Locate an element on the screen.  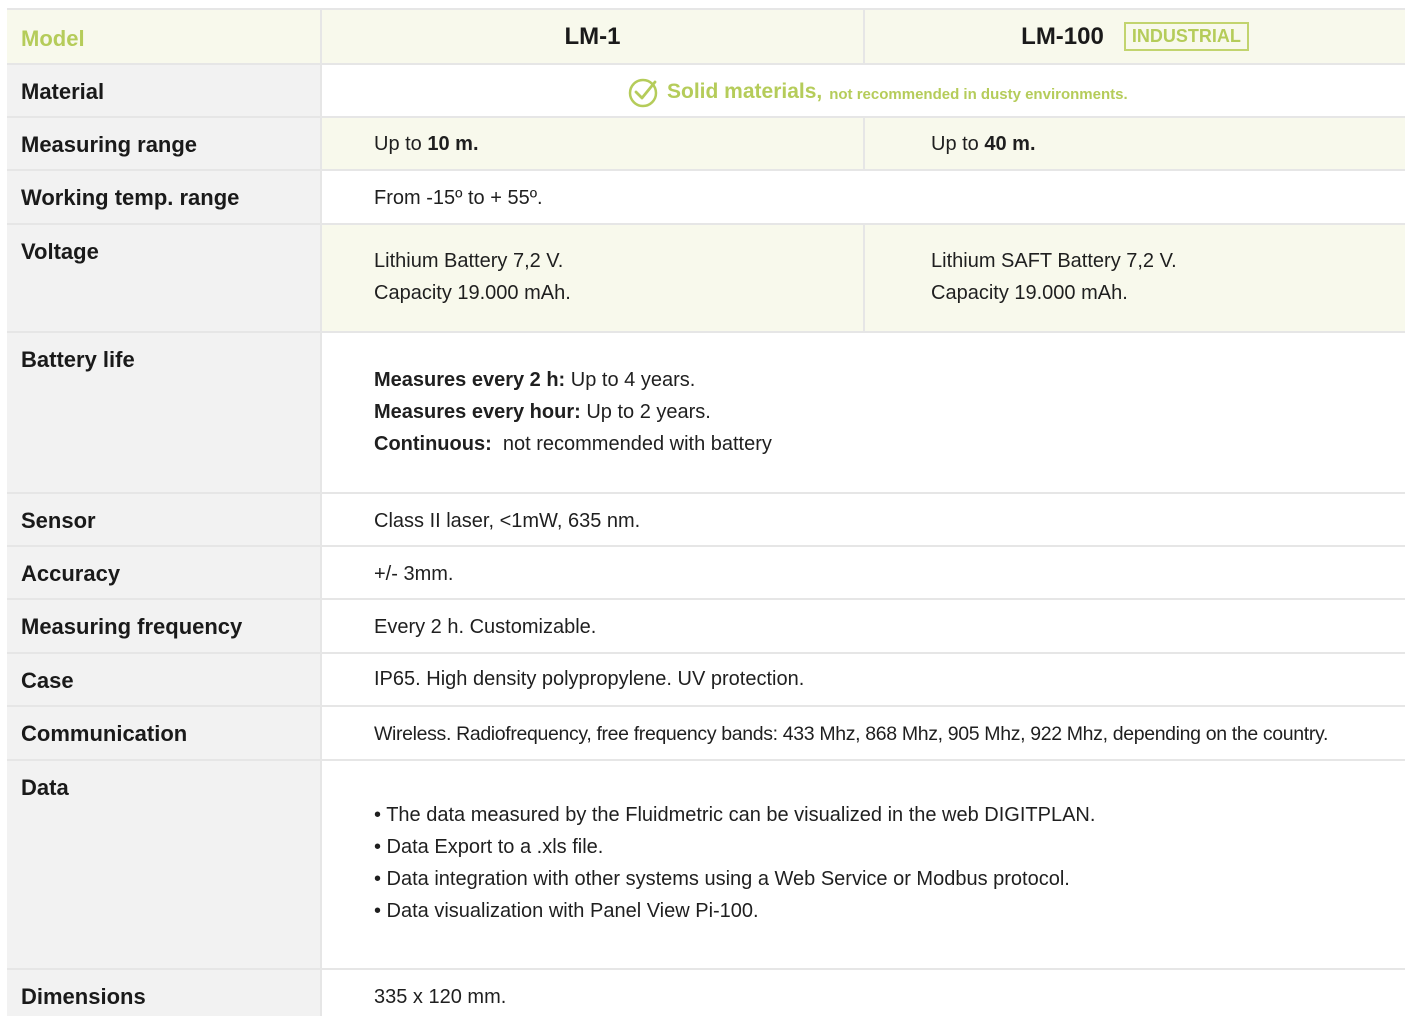
row-label: Measuring range is located at coordinates (109, 144).